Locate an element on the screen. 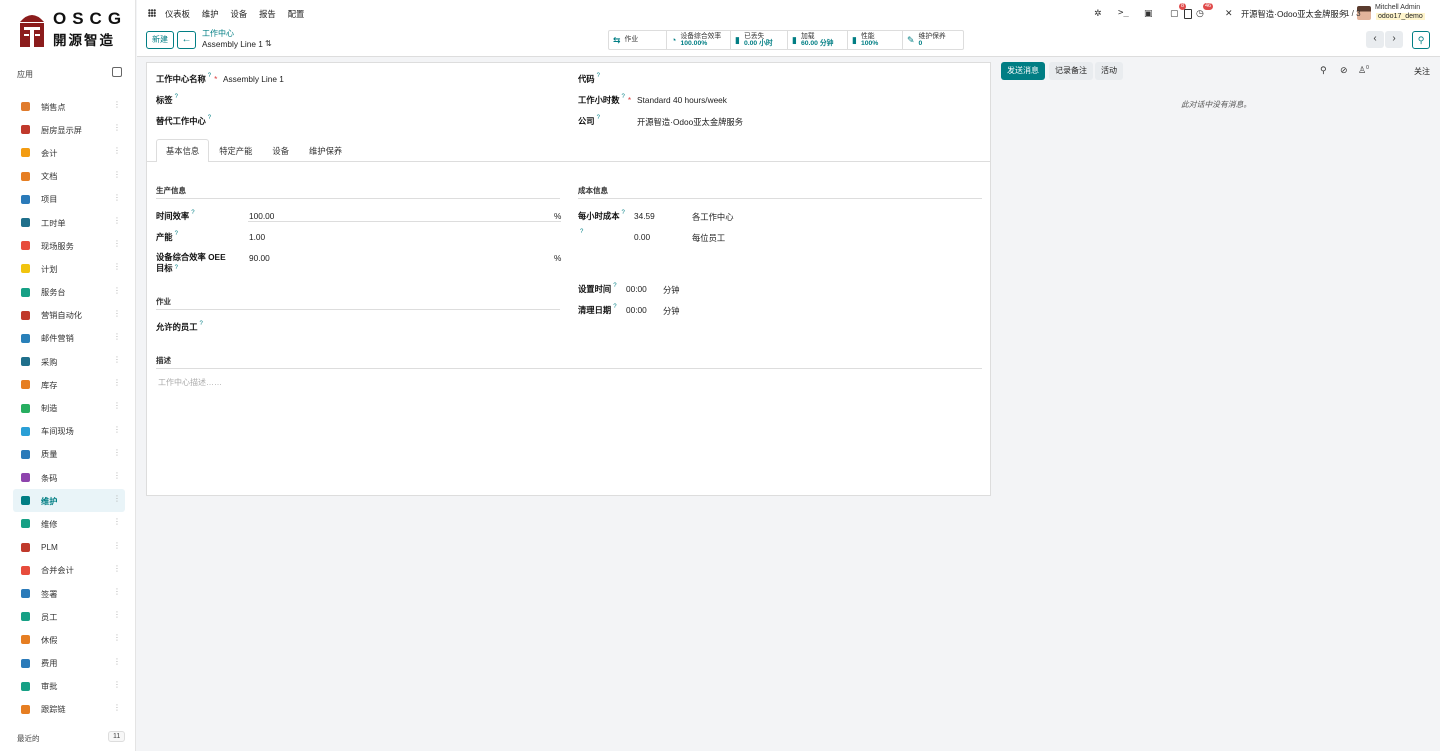 This screenshot has height=751, width=1440. record-actions-icon: ⇅ is located at coordinates (268, 43).